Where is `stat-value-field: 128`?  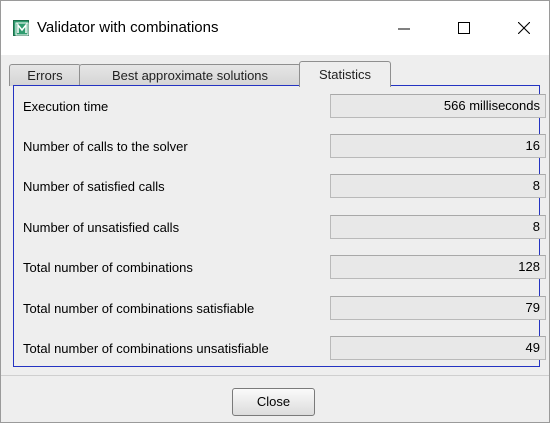 stat-value-field: 128 is located at coordinates (438, 267).